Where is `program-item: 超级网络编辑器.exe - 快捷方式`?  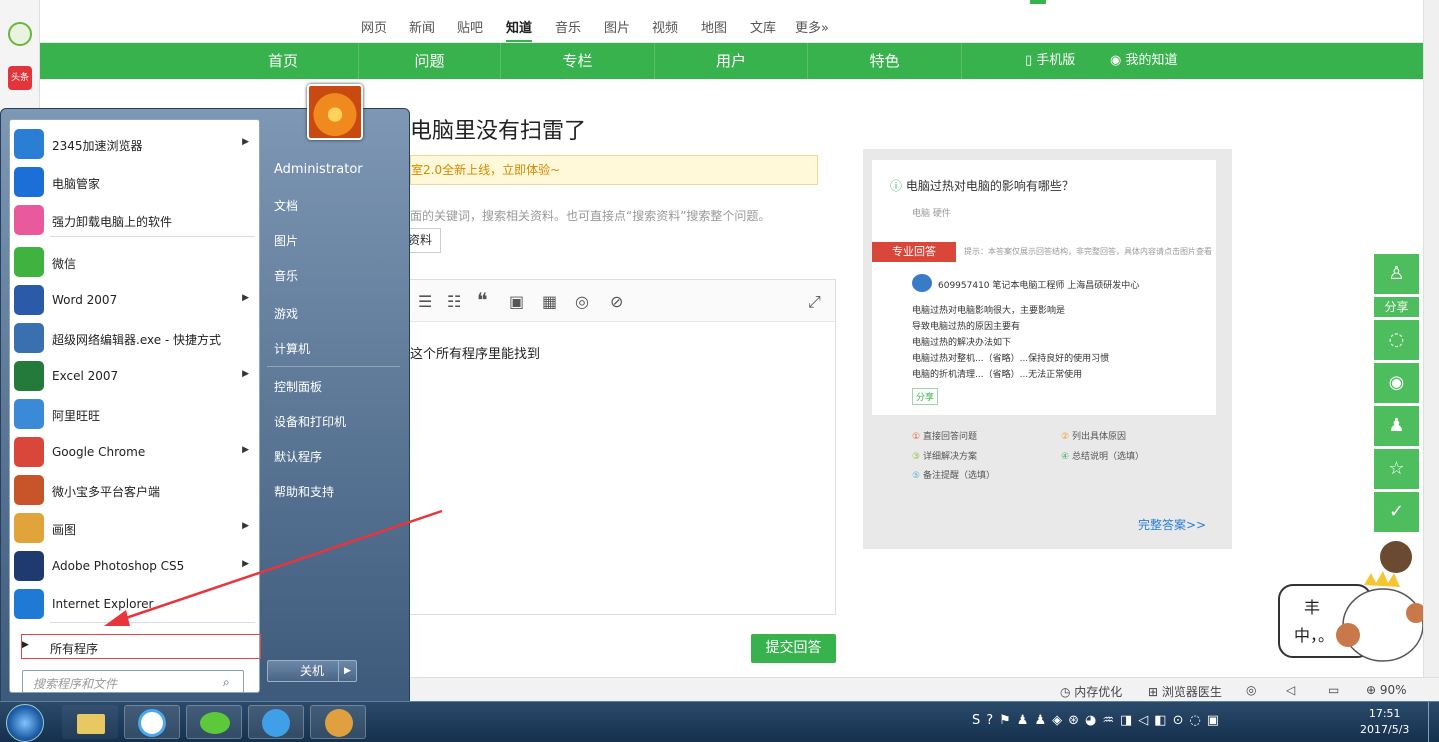
program-item: 超级网络编辑器.exe - 快捷方式 is located at coordinates (134, 338).